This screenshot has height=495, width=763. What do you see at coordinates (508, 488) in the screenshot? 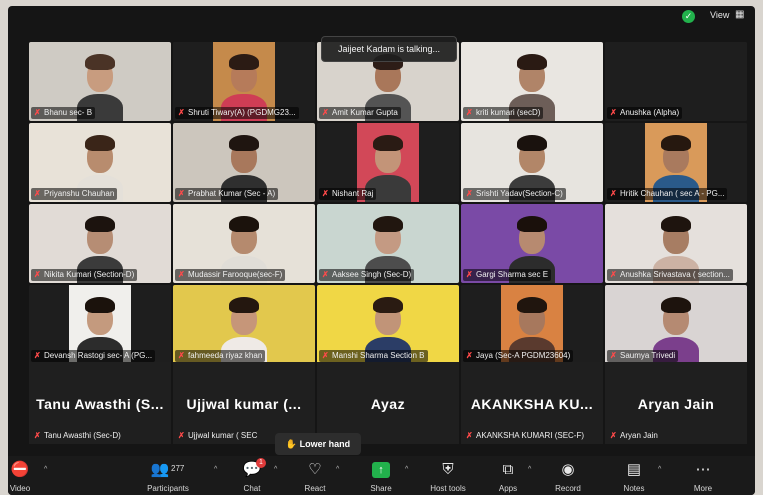
I see `apps-label: Apps` at bounding box center [508, 488].